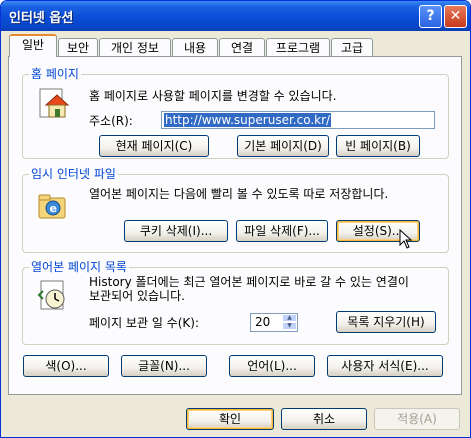 The image size is (471, 438). I want to click on temp-files-legend: 임시 인터넷 파일, so click(73, 174).